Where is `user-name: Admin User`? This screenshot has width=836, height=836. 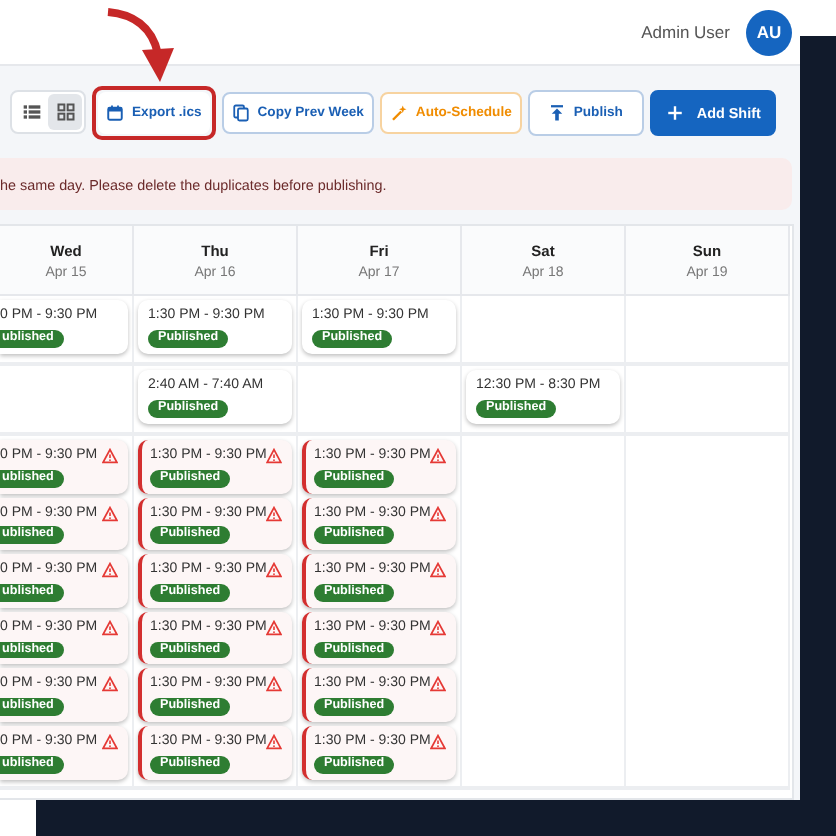
user-name: Admin User is located at coordinates (685, 32).